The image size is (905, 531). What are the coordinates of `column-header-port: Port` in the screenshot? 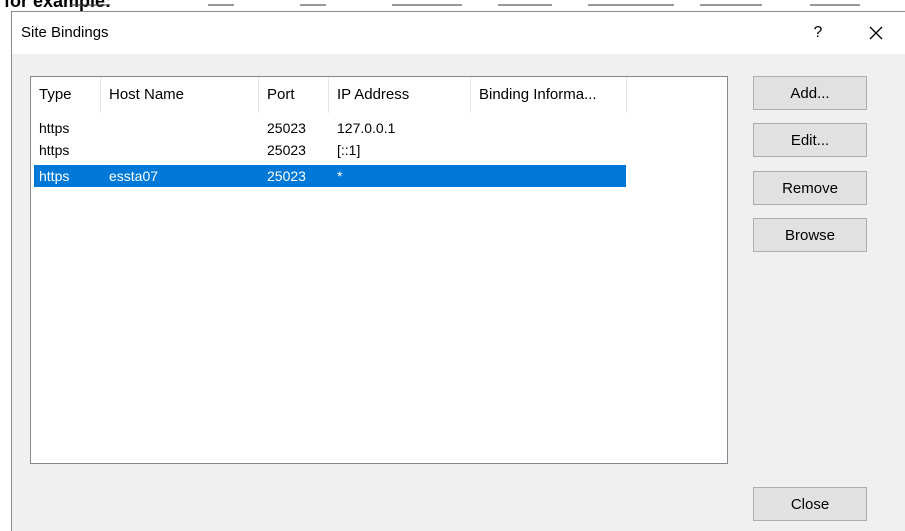 It's located at (294, 95).